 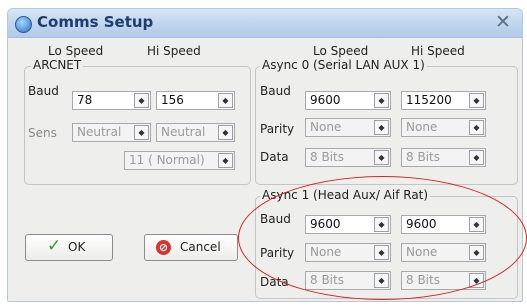 I want to click on async1-data-lo-value: 8 Bits, so click(x=327, y=280).